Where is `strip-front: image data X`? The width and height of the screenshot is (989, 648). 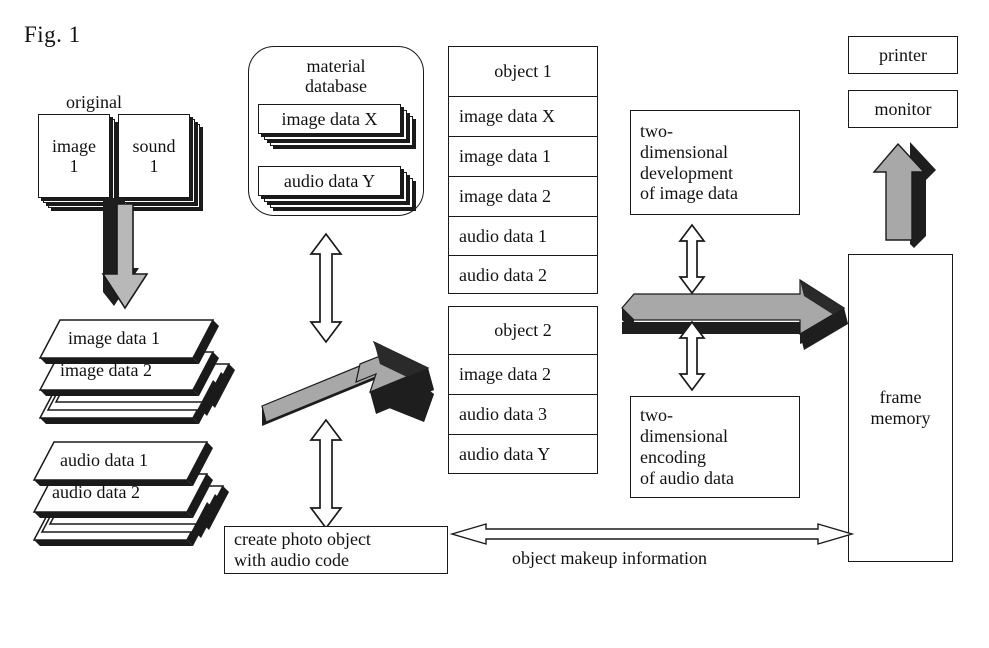 strip-front: image data X is located at coordinates (329, 119).